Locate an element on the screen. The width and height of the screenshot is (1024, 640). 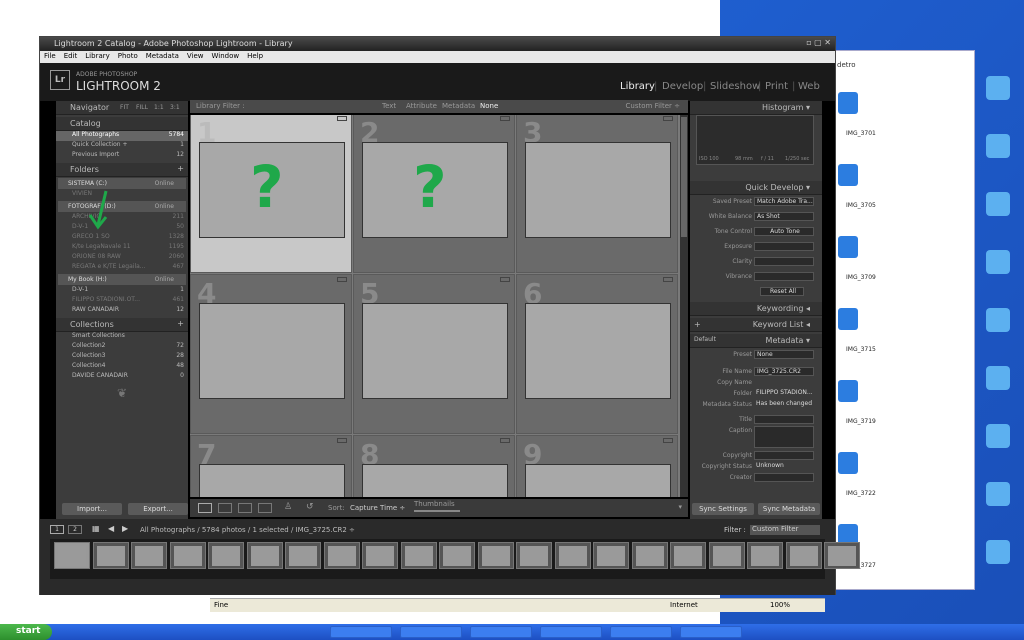
menu-edit: Edit is located at coordinates (71, 56).